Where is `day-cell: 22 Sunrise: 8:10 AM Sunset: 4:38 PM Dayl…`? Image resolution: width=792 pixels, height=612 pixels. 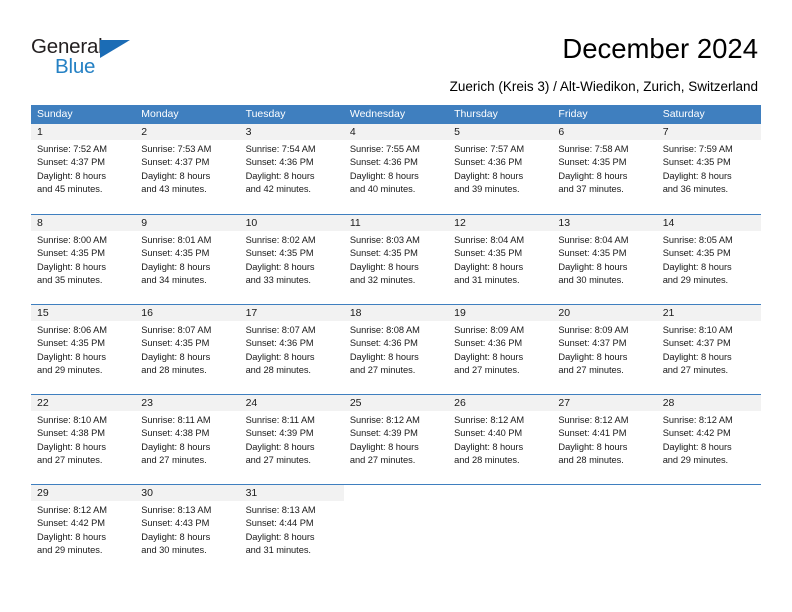
day-cell: 22 Sunrise: 8:10 AM Sunset: 4:38 PM Dayl… is located at coordinates (83, 439).